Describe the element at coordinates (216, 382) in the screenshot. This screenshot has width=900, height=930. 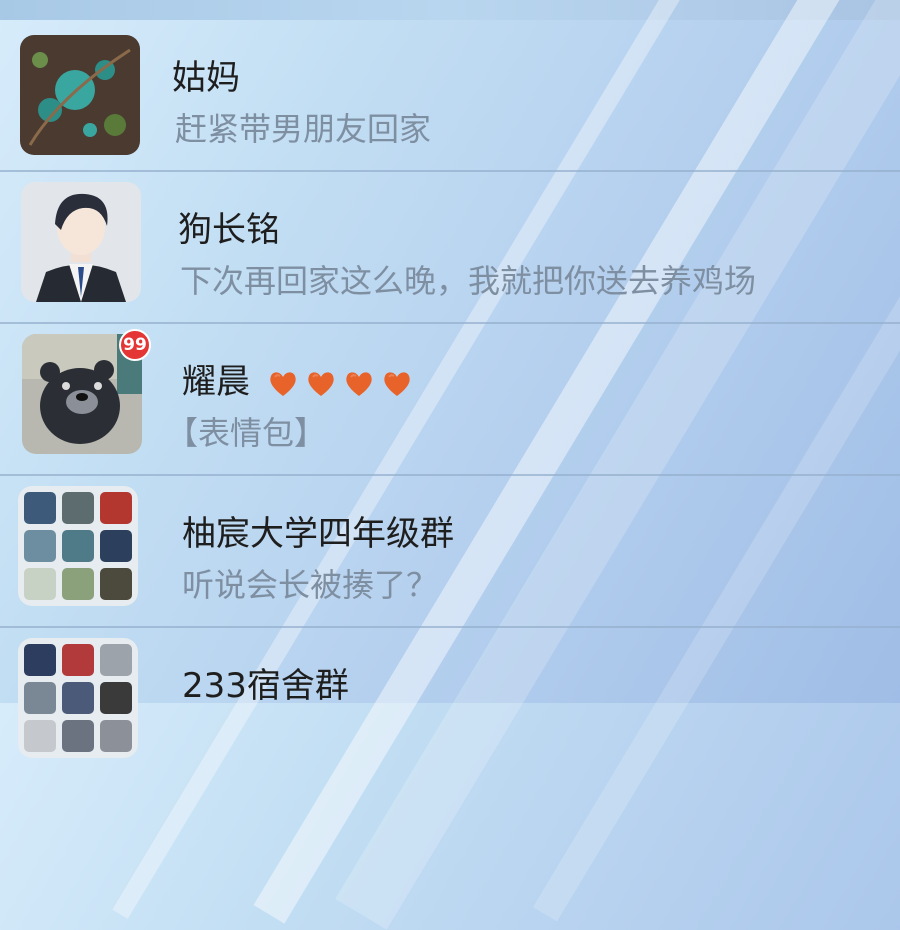
I see `chat-name-text: 耀晨` at that location.